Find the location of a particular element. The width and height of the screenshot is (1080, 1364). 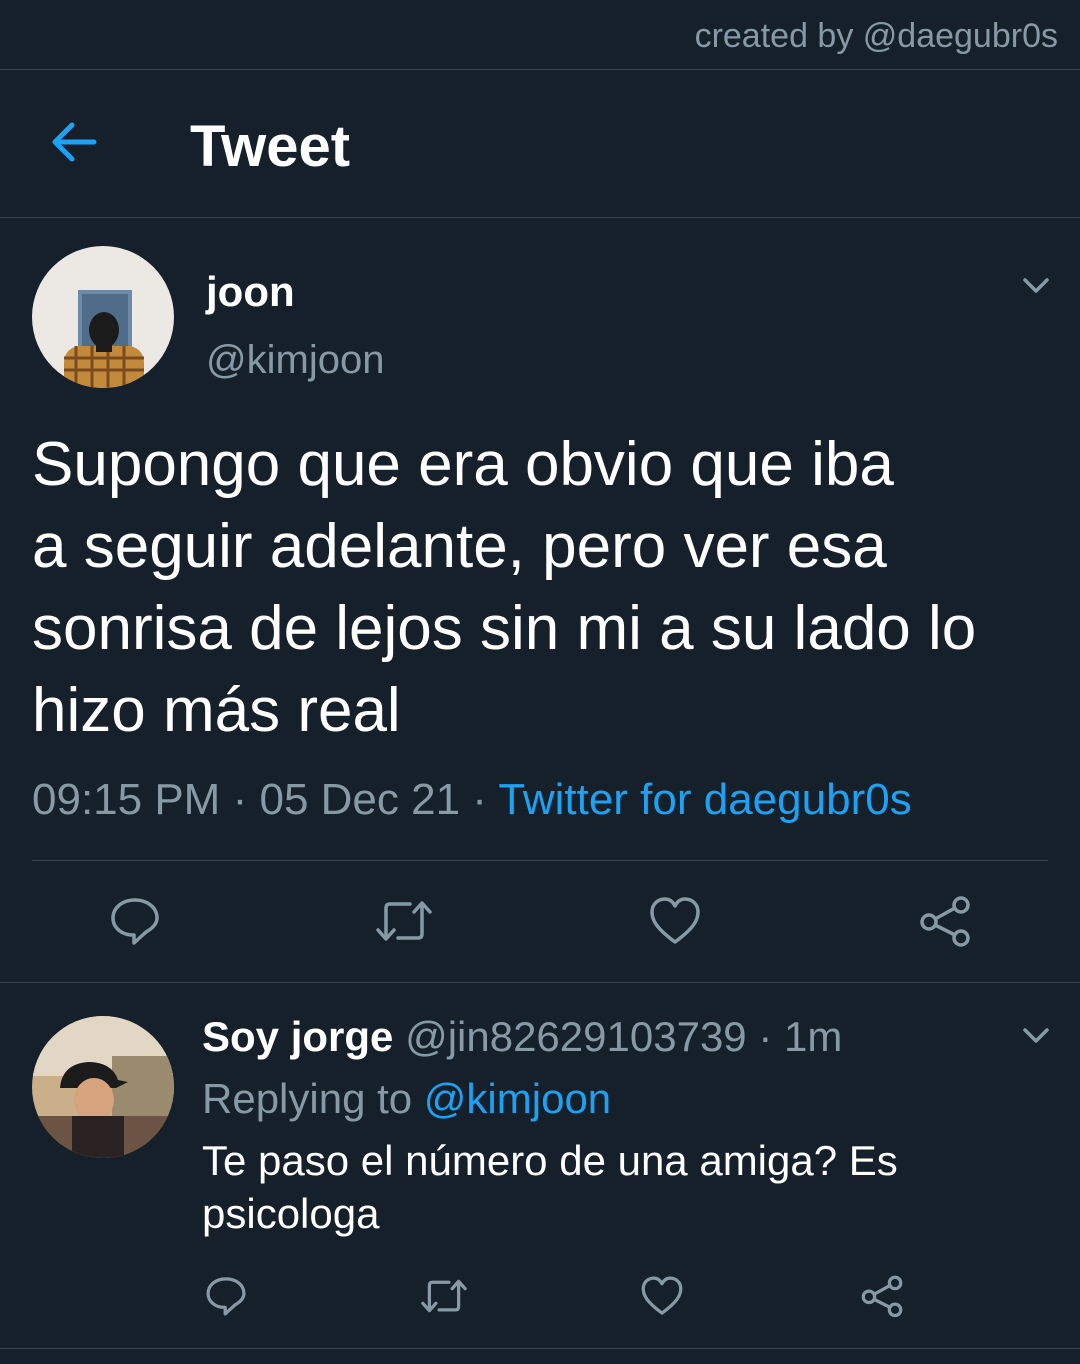

reply-age: 1m is located at coordinates (813, 1036).